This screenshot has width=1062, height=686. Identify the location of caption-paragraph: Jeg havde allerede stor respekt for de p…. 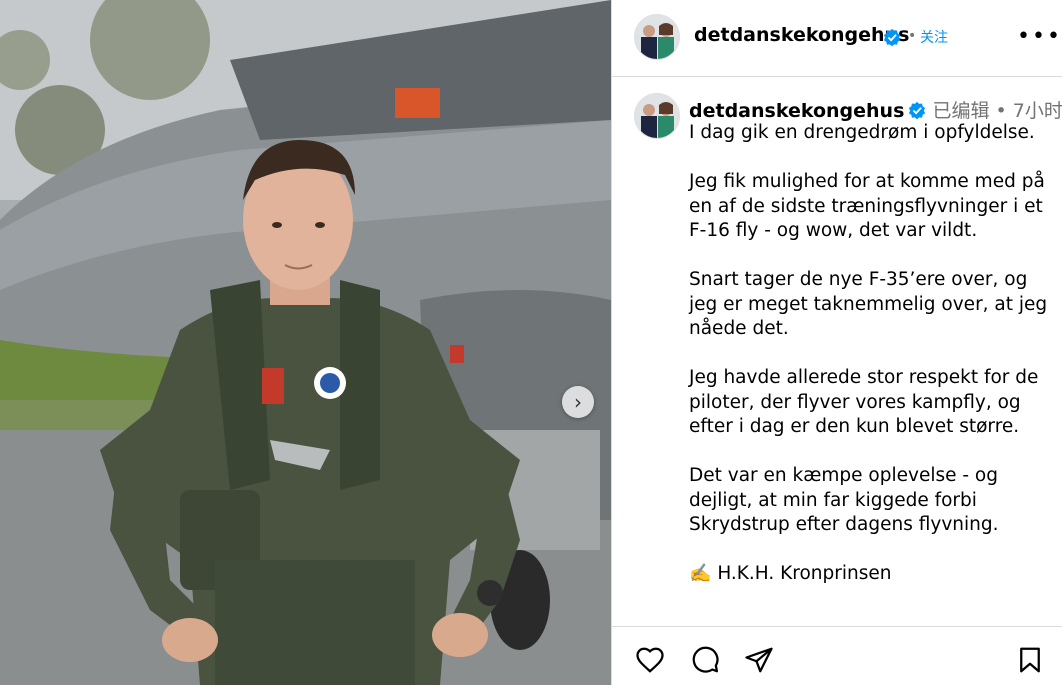
(864, 402).